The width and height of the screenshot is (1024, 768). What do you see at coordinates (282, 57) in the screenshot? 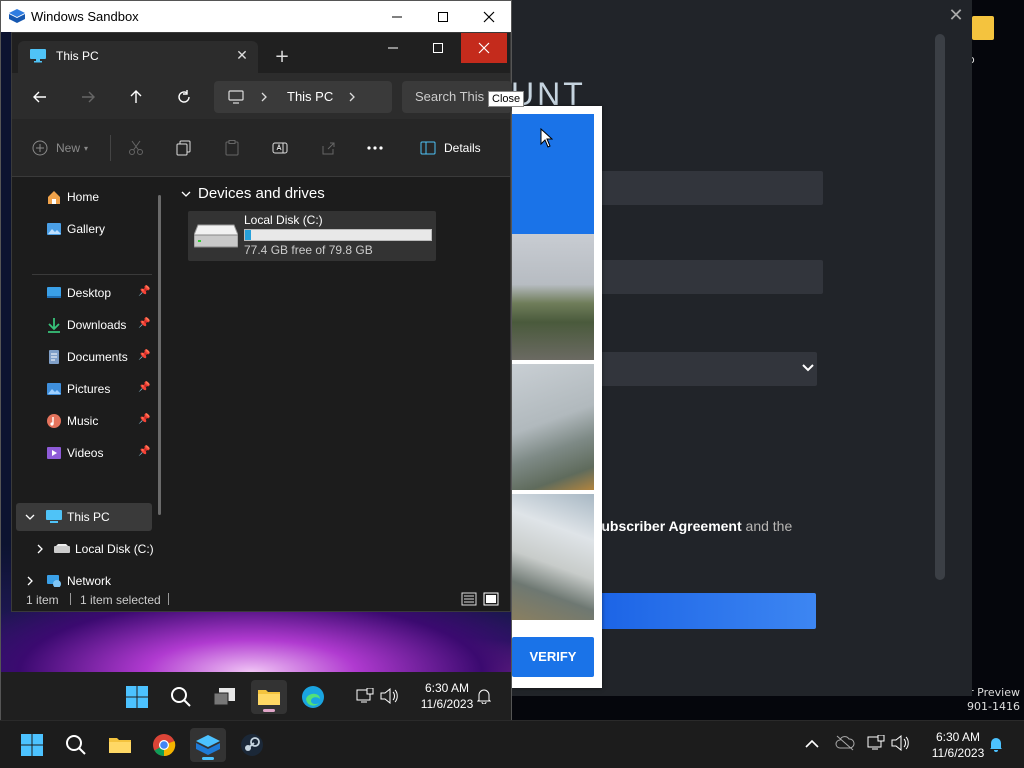
I see `new-tab-button: +` at bounding box center [282, 57].